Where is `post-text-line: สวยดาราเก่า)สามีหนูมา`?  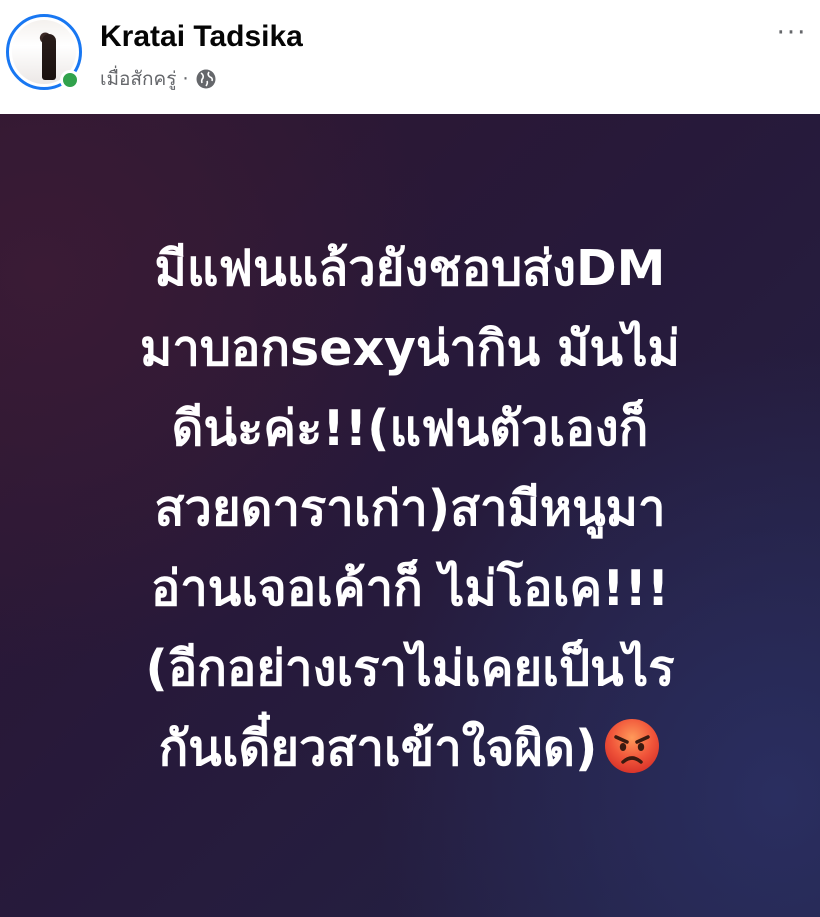
post-text-line: สวยดาราเก่า)สามีหนูมา is located at coordinates (410, 508).